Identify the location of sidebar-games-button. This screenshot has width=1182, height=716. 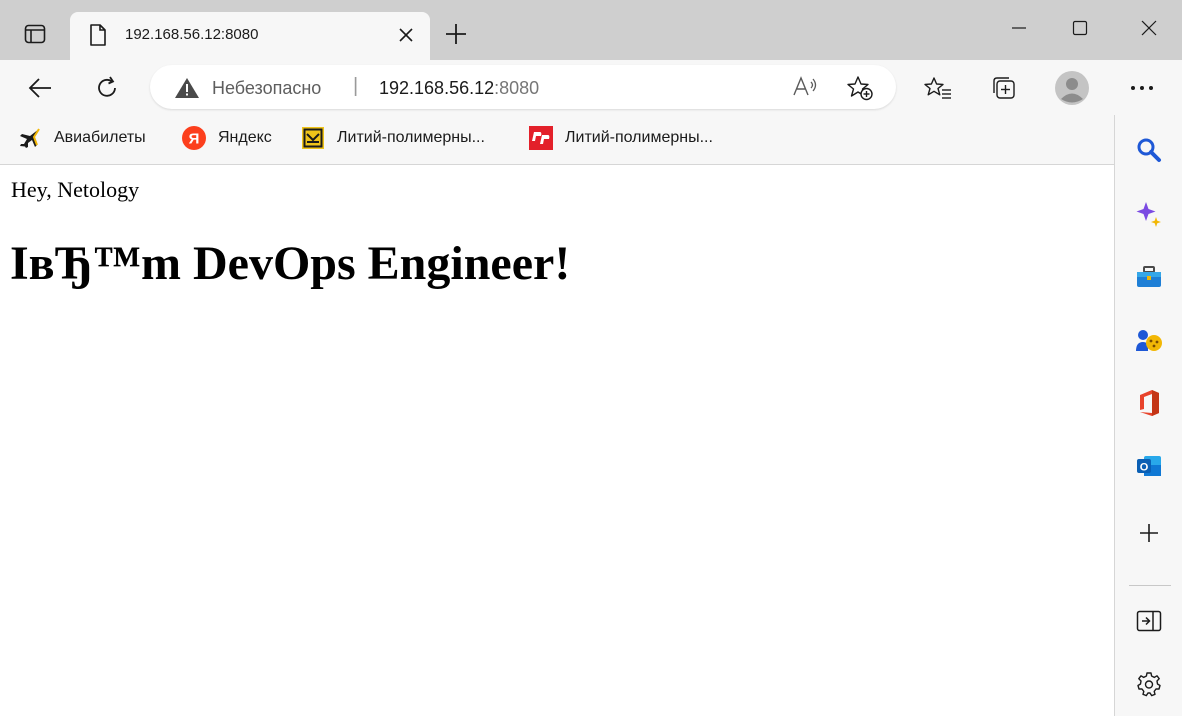
(1149, 340).